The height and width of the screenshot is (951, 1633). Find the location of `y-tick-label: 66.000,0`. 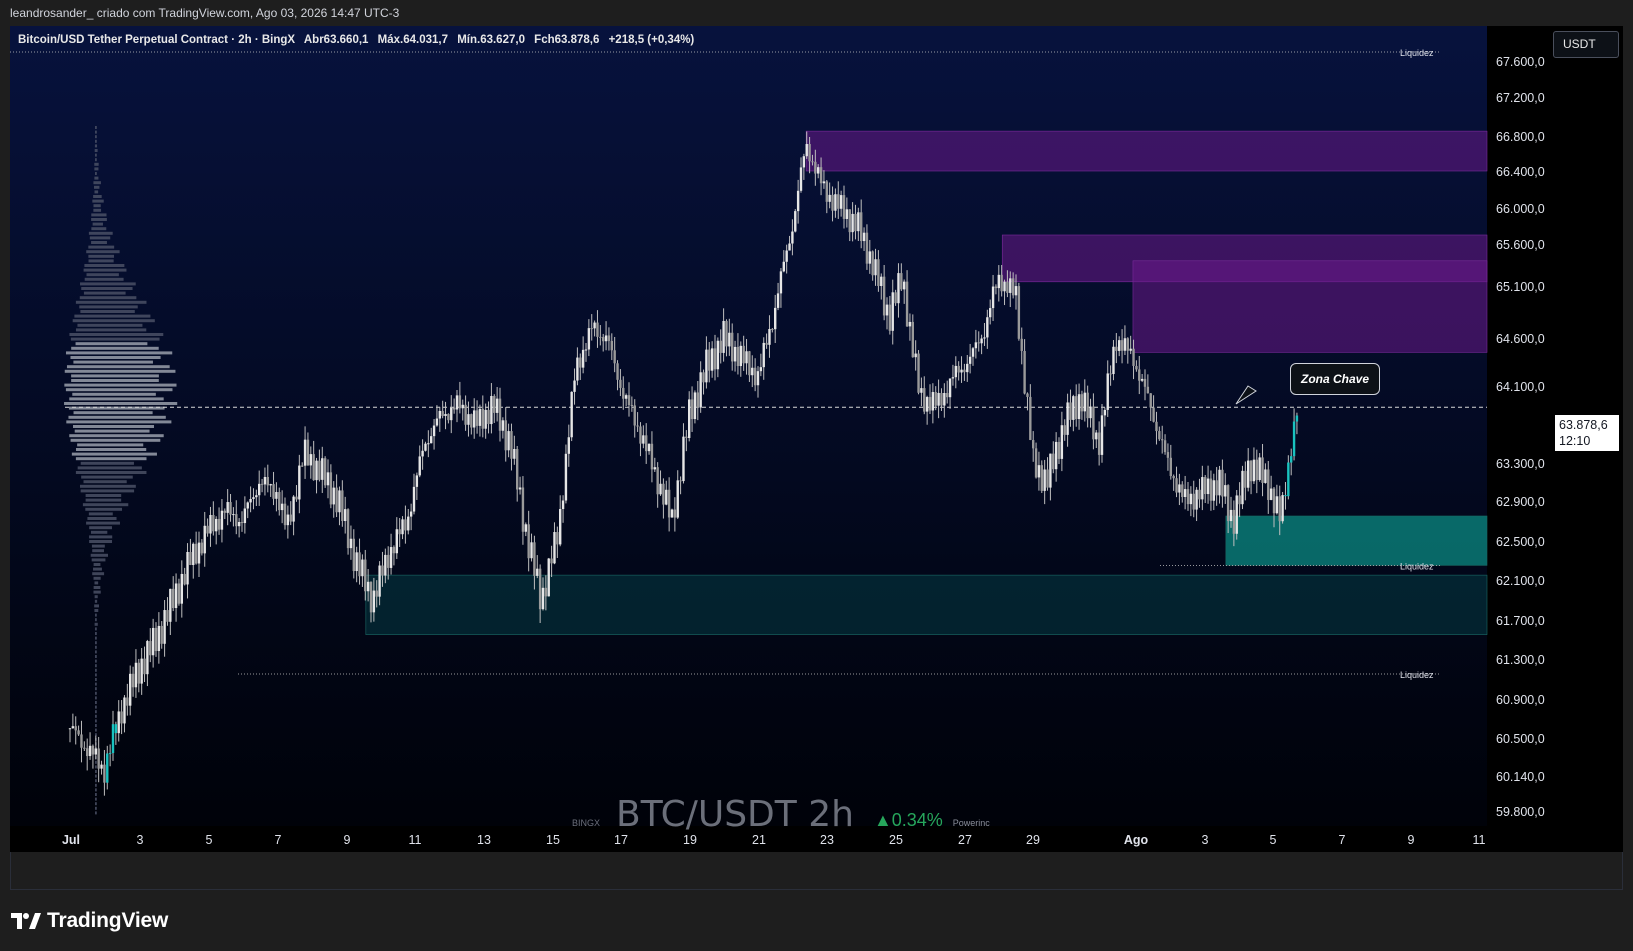

y-tick-label: 66.000,0 is located at coordinates (1520, 209).